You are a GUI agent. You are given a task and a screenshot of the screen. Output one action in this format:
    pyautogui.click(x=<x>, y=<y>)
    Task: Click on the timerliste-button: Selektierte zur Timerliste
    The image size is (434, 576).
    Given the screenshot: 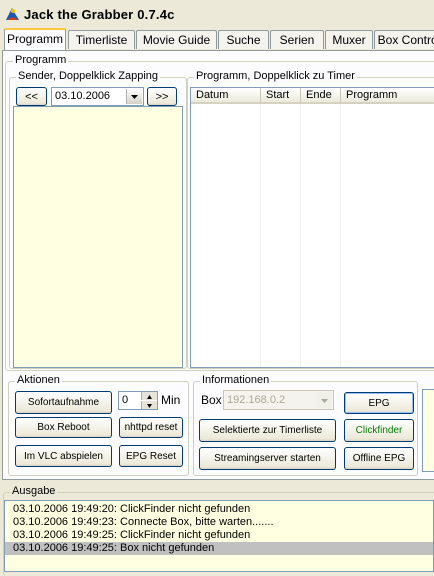 What is the action you would take?
    pyautogui.click(x=267, y=430)
    